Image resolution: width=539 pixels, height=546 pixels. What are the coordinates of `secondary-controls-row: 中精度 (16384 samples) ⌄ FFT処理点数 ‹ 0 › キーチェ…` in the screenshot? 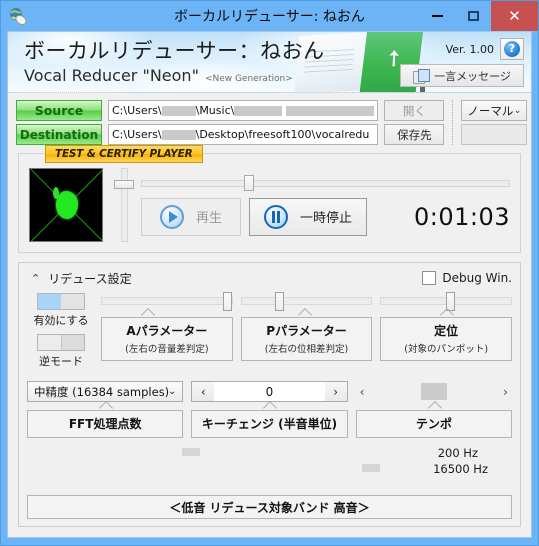 It's located at (269, 409).